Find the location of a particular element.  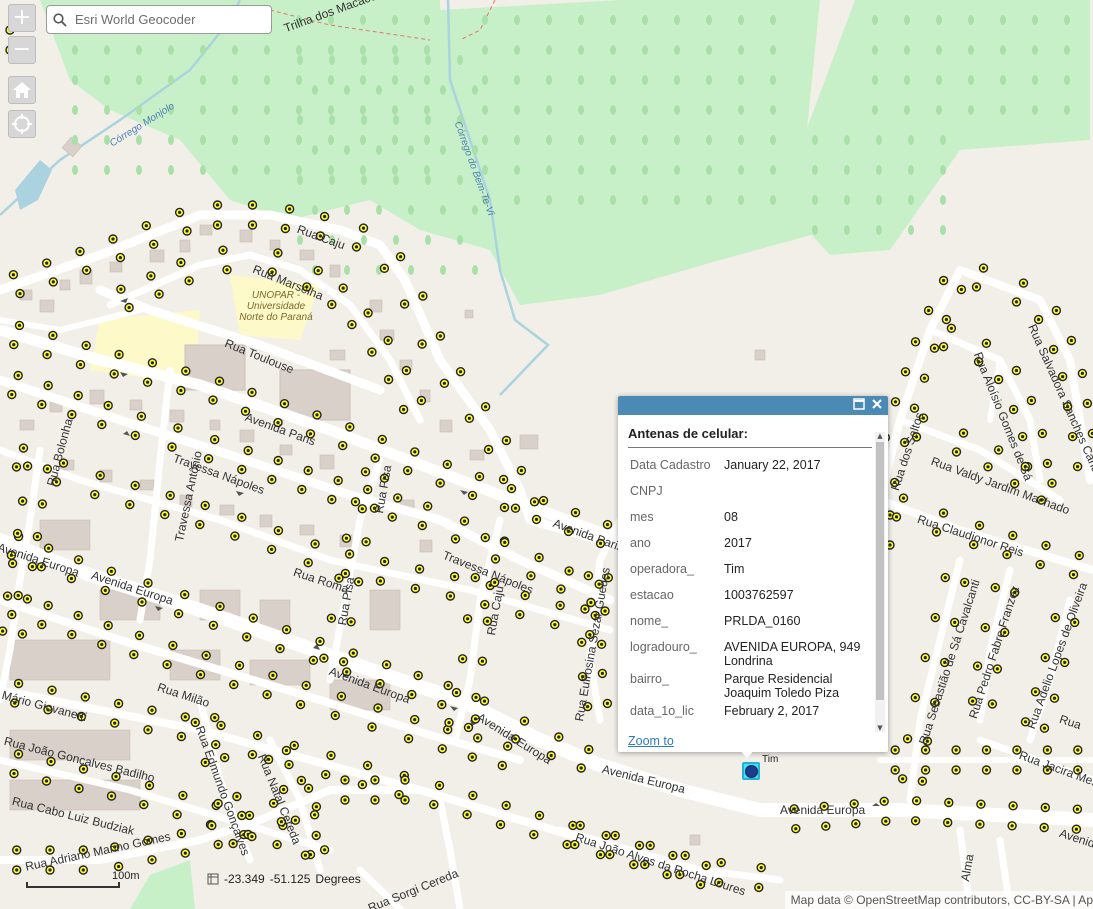

maximize-icon is located at coordinates (859, 405).